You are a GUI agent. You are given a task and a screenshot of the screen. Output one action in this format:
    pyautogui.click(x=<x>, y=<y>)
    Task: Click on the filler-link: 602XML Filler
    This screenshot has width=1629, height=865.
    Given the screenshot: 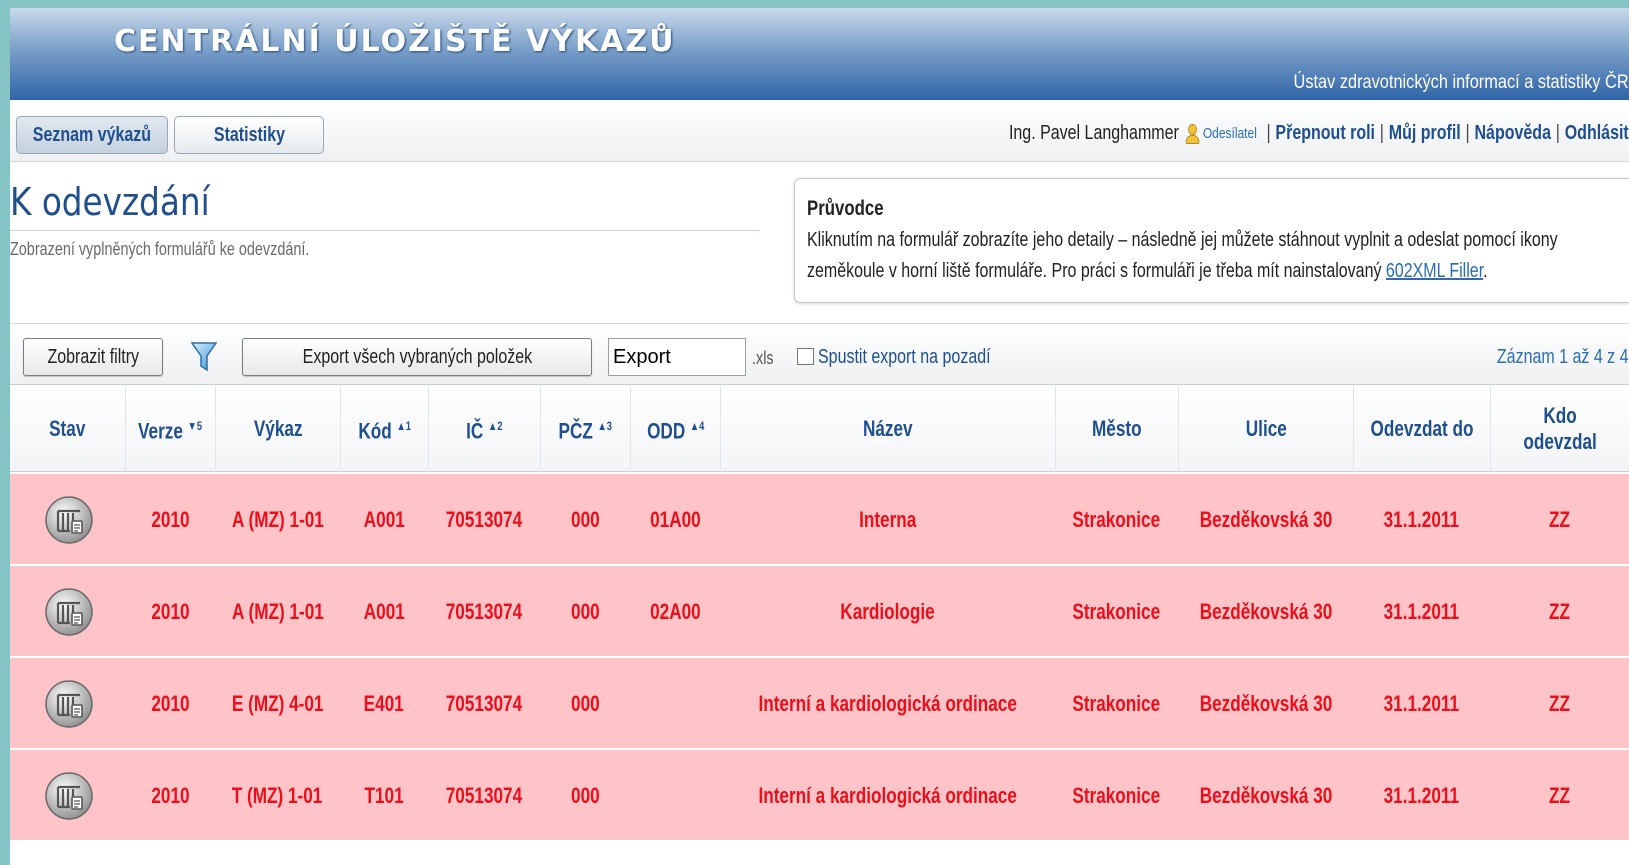 What is the action you would take?
    pyautogui.click(x=1434, y=271)
    